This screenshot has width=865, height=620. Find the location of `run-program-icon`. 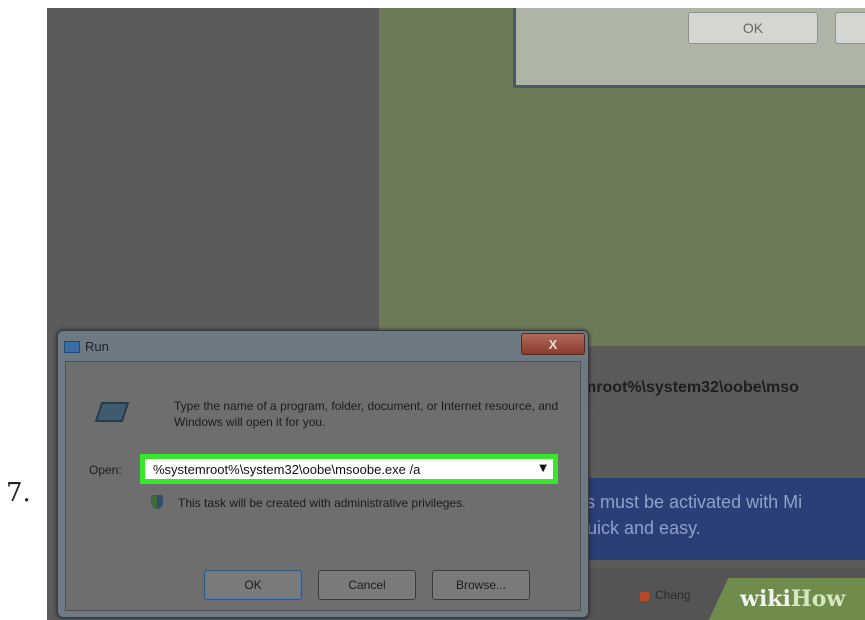

run-program-icon is located at coordinates (112, 412).